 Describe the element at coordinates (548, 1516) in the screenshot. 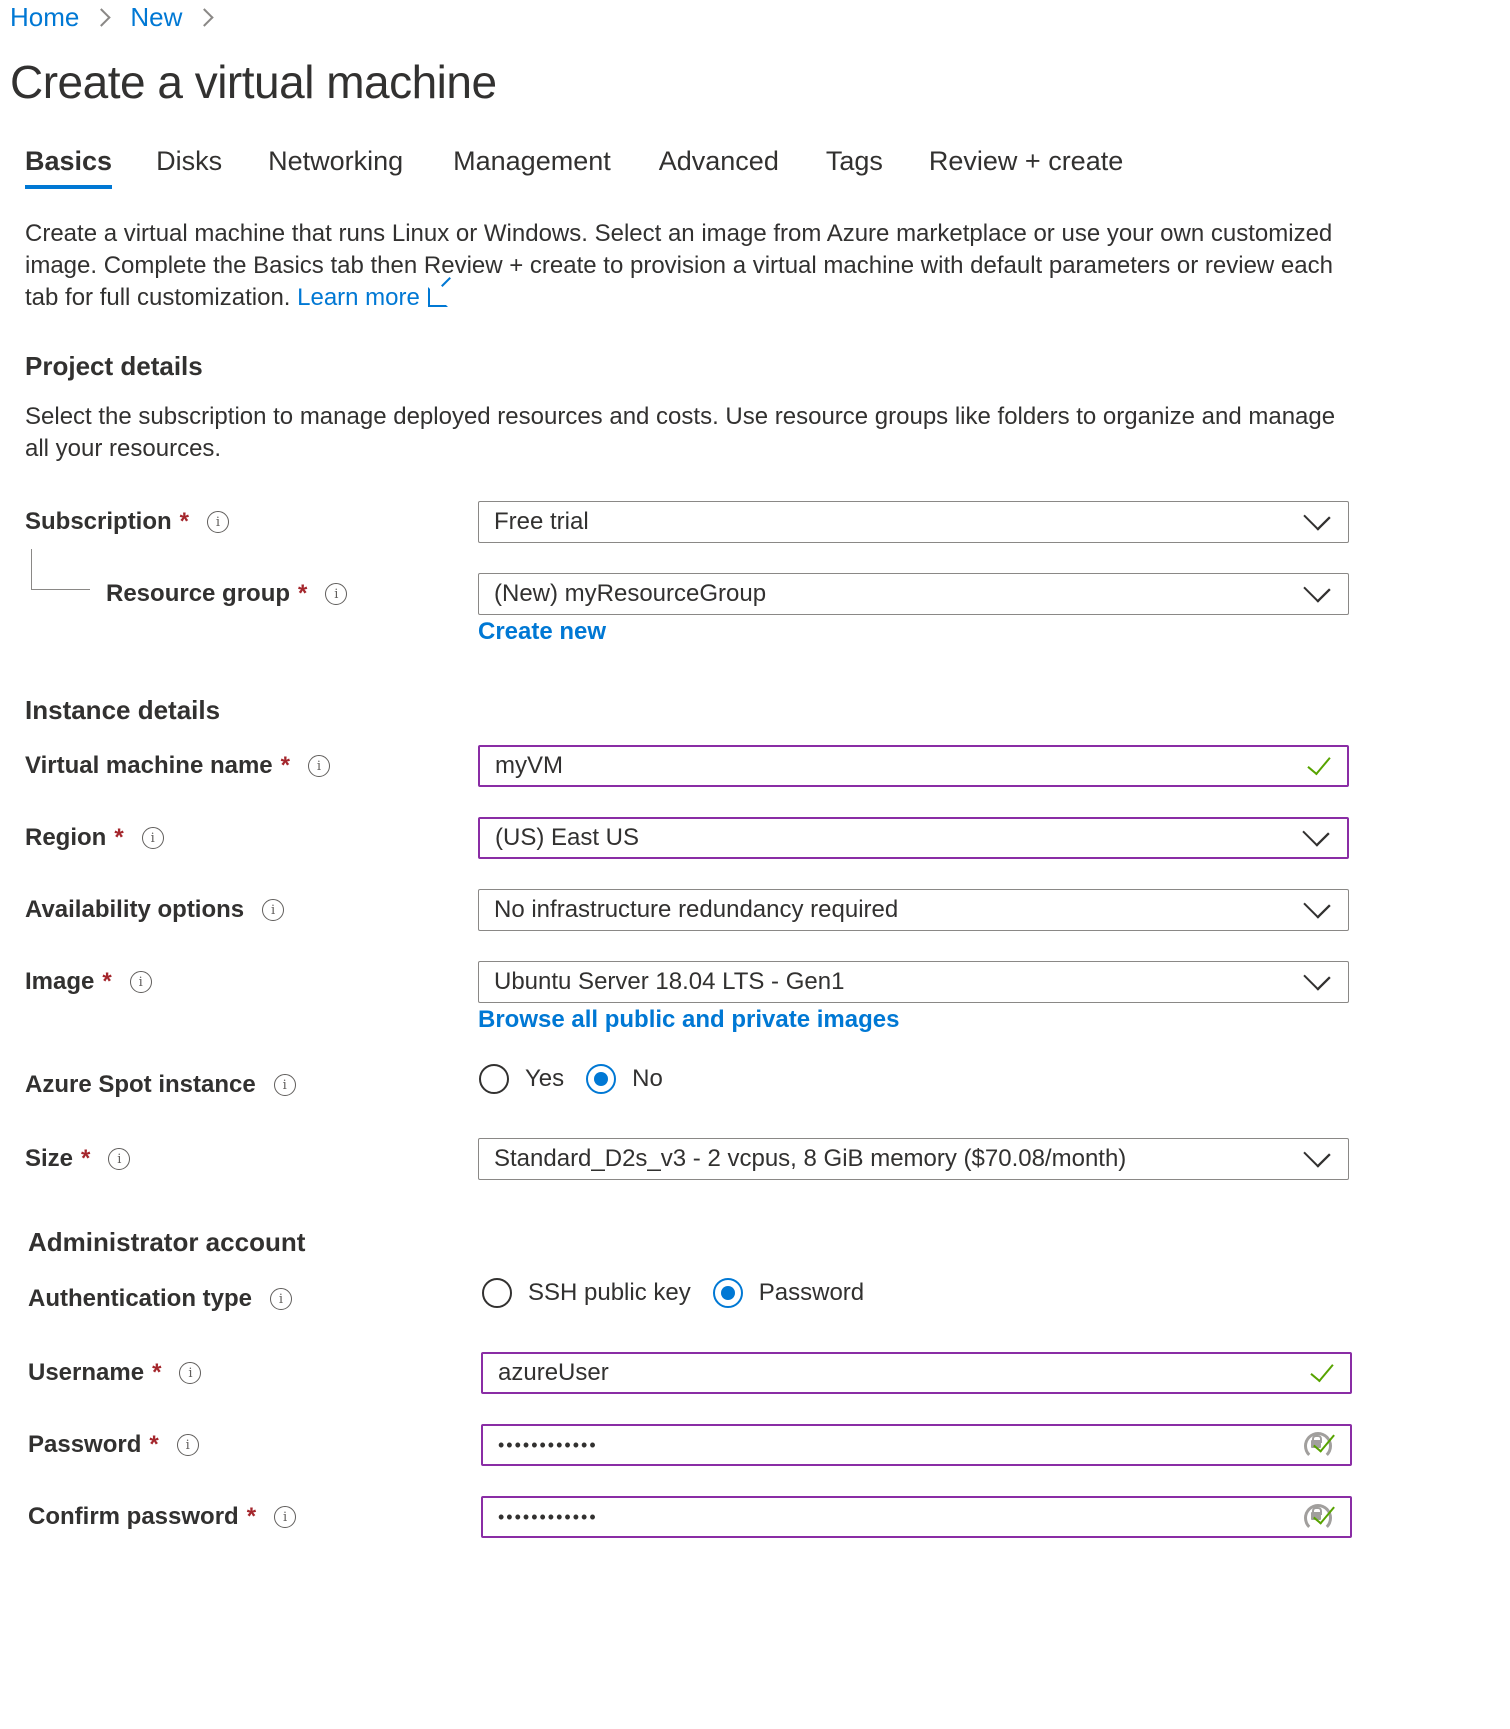

I see `confirm-password-value: ••••••••••••` at that location.